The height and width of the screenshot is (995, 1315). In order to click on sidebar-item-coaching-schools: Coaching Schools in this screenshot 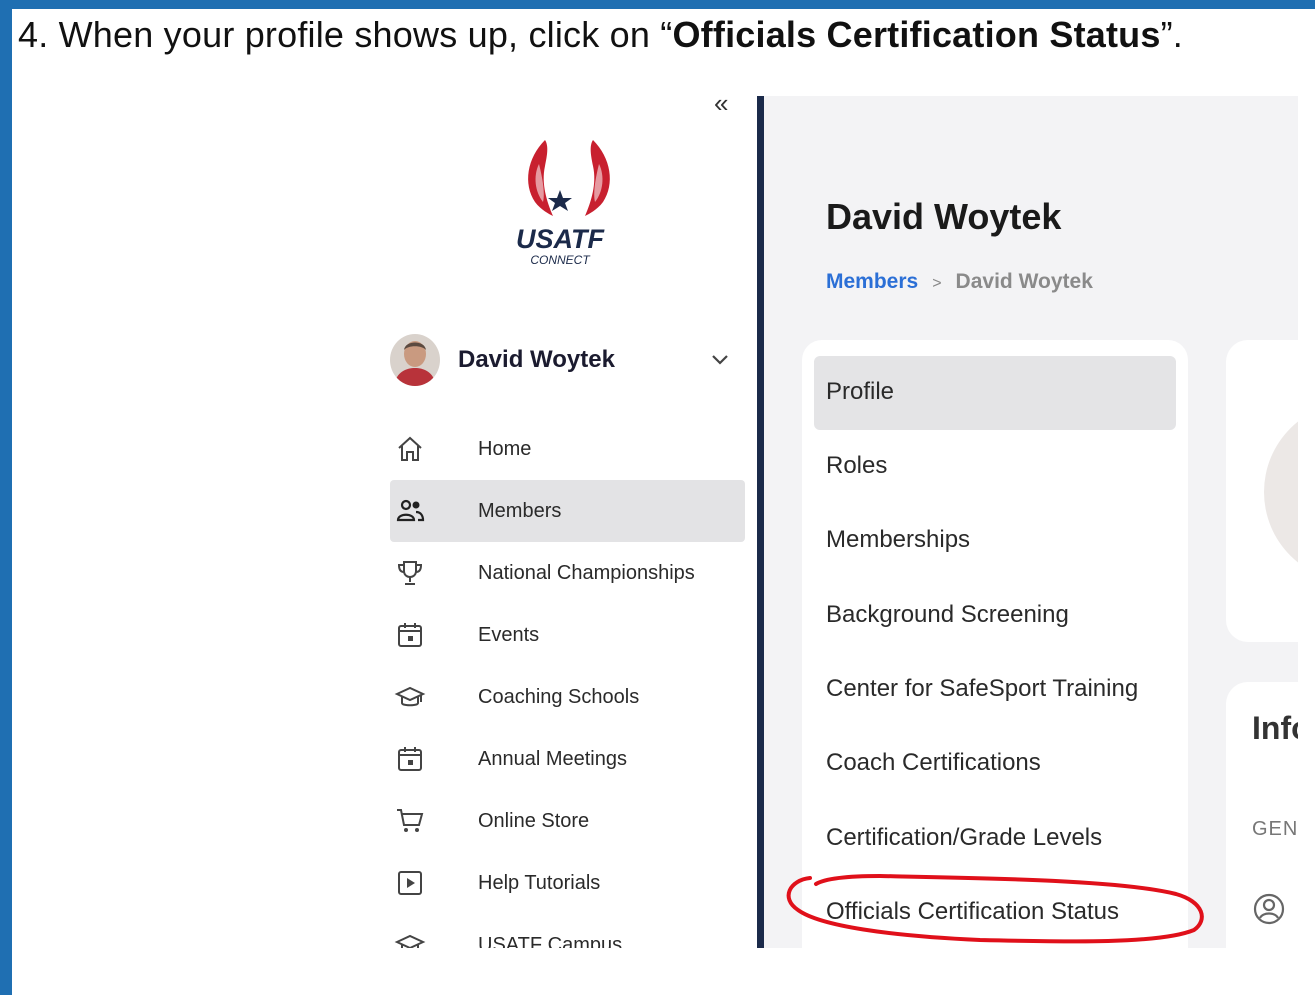, I will do `click(567, 697)`.